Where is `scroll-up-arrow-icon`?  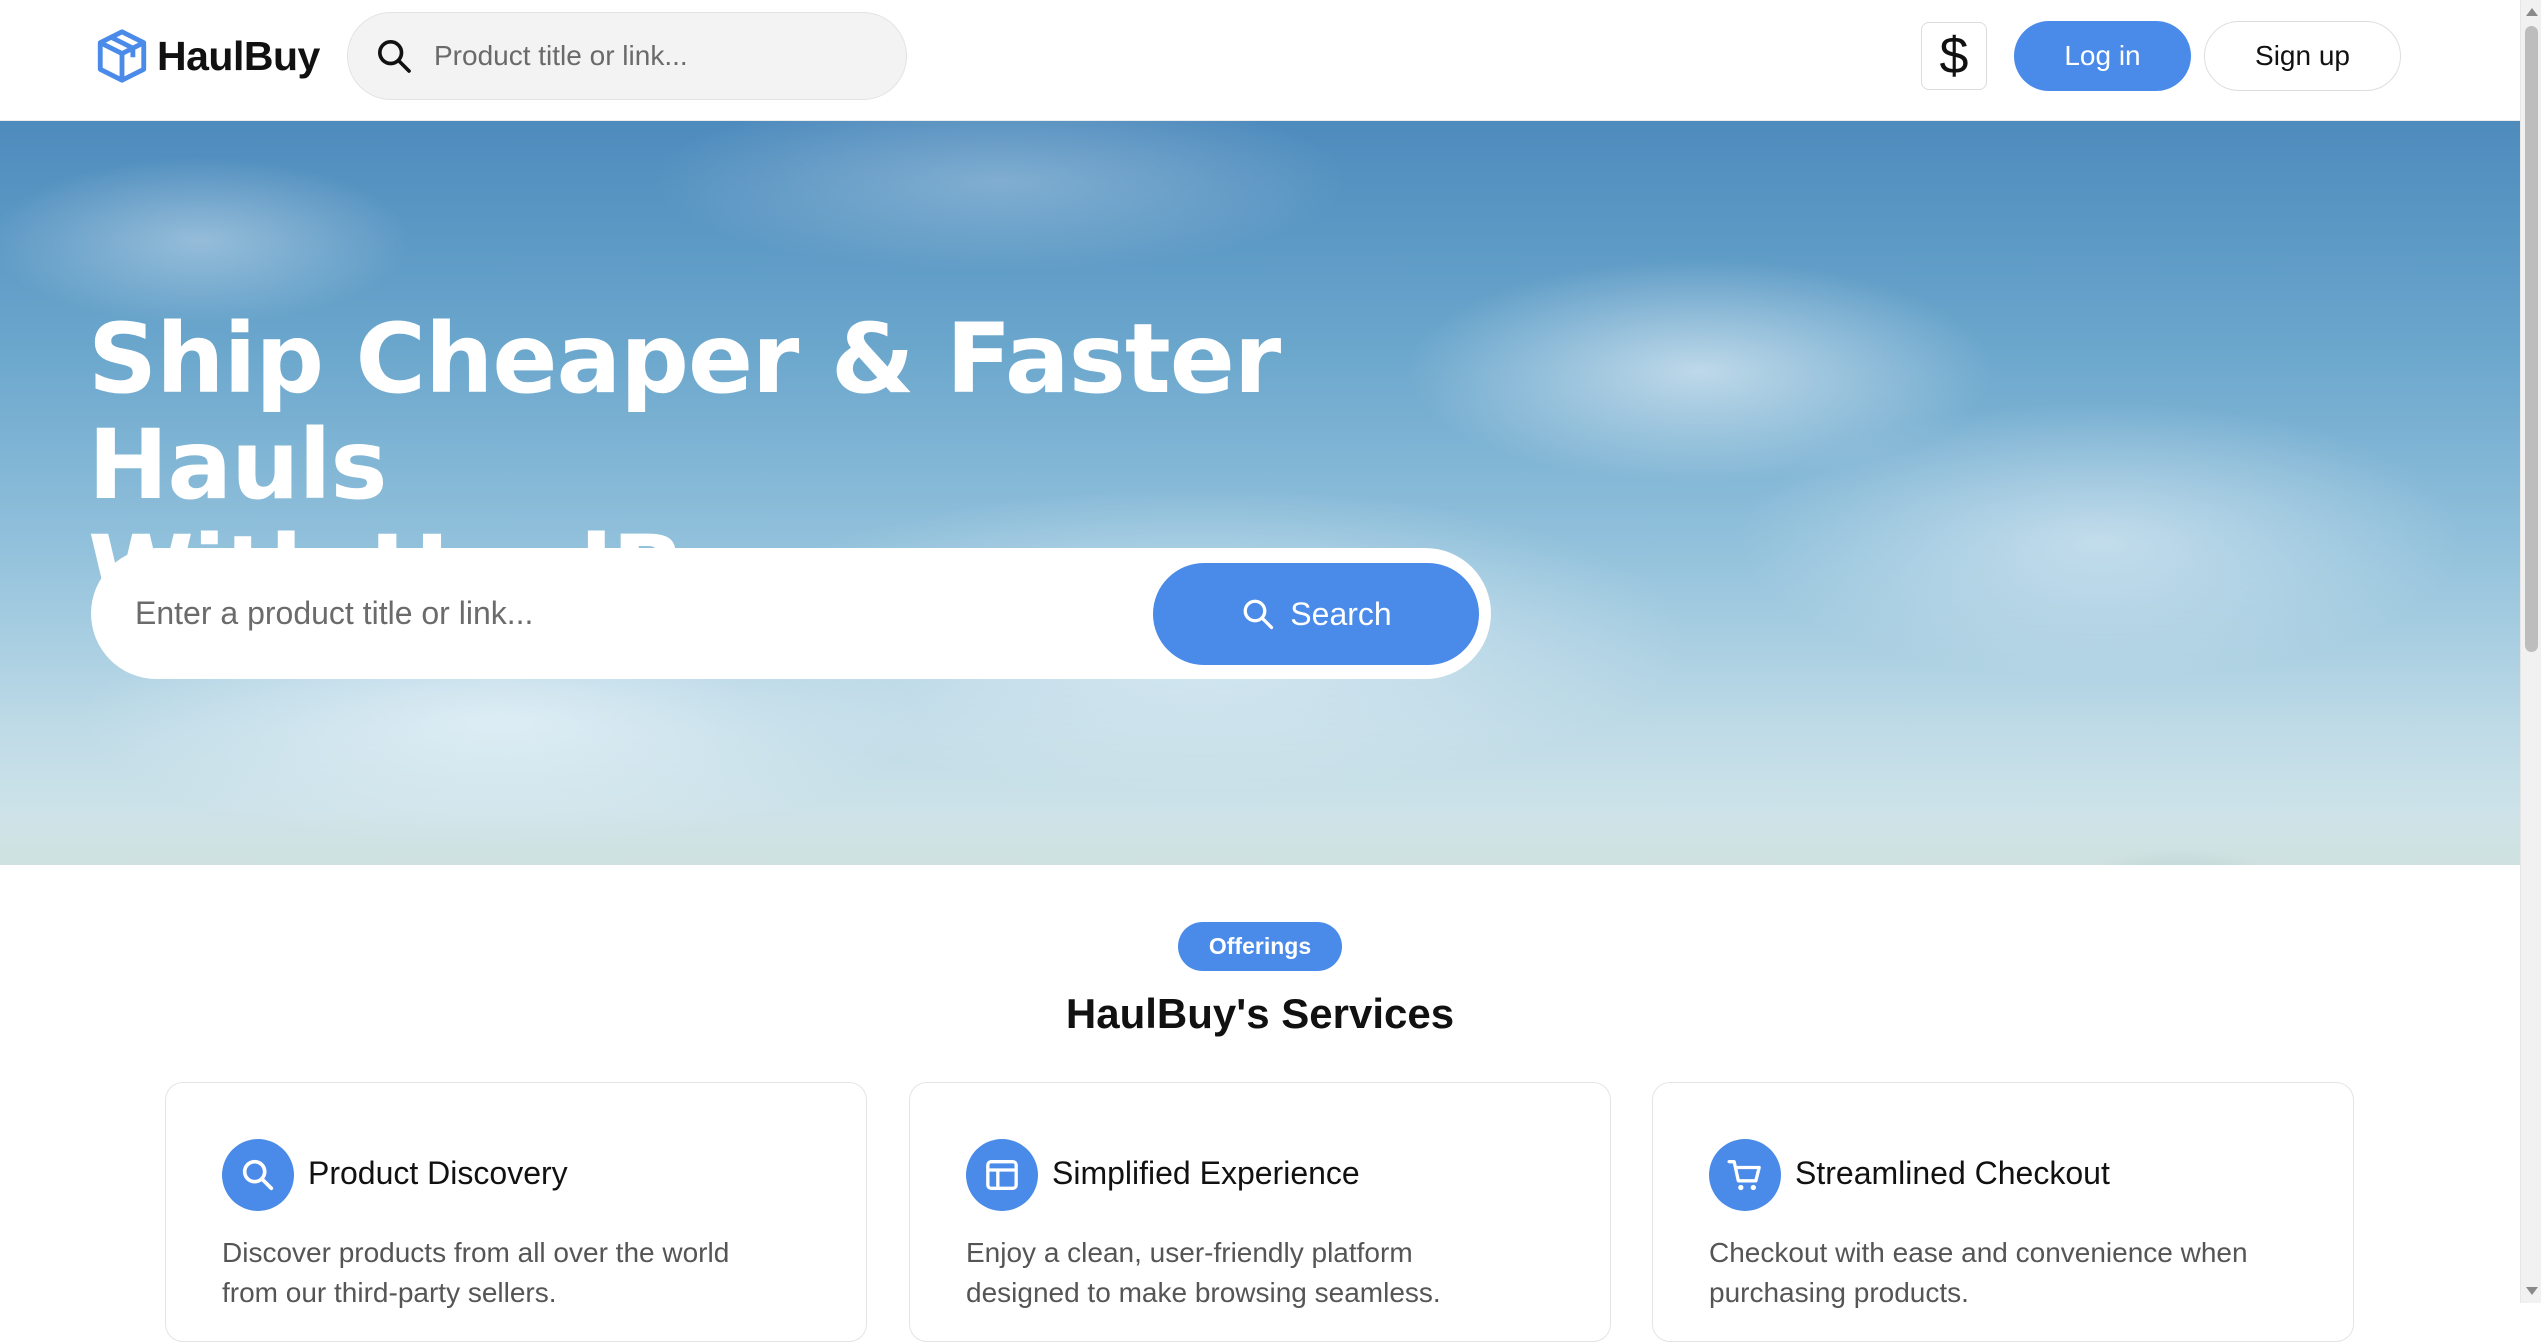
scroll-up-arrow-icon is located at coordinates (2532, 12).